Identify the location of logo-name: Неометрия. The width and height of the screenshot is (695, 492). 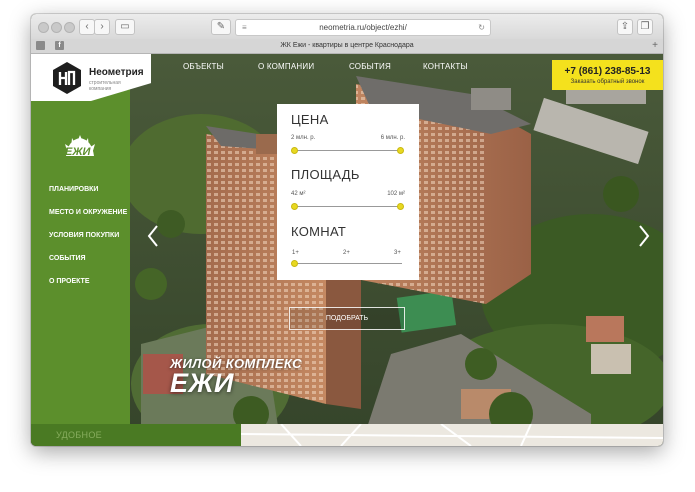
(116, 72).